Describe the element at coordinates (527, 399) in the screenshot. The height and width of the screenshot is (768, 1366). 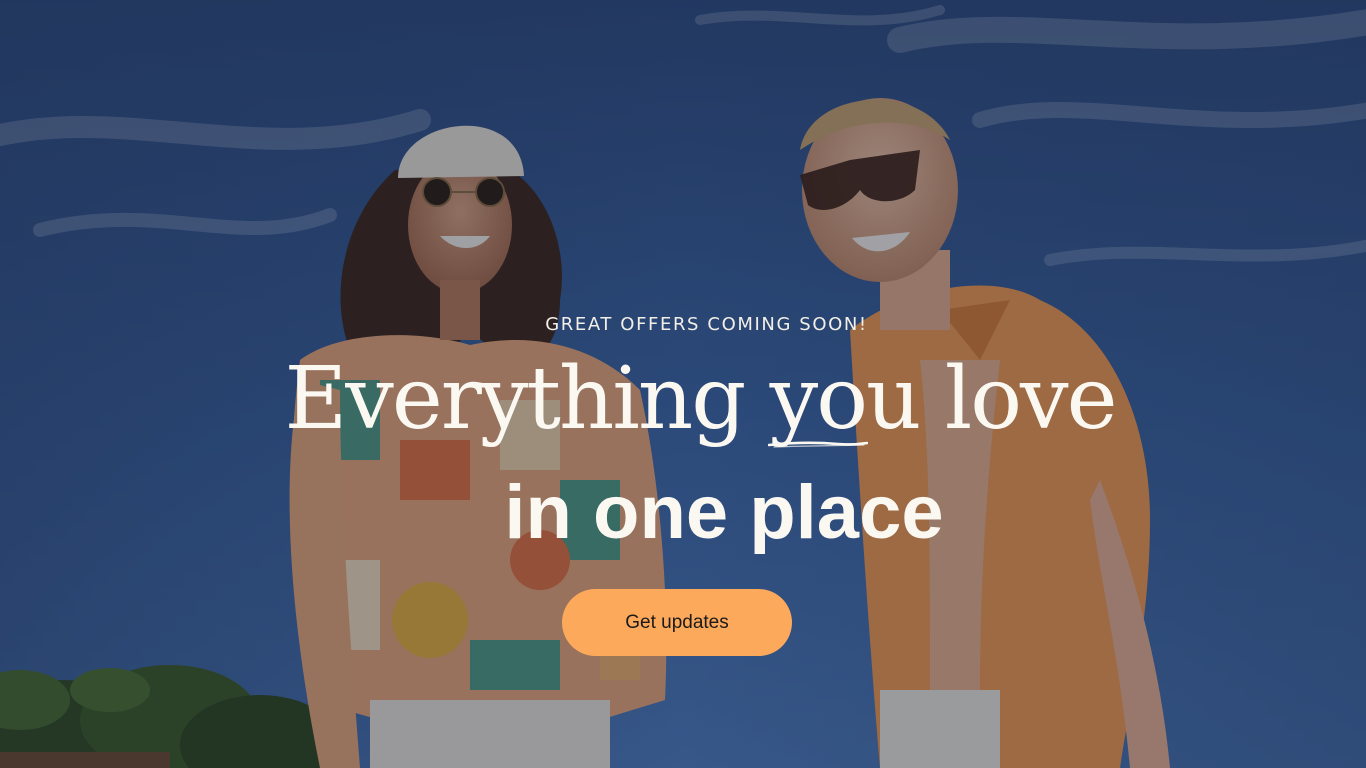
I see `headline-text-before: Everything` at that location.